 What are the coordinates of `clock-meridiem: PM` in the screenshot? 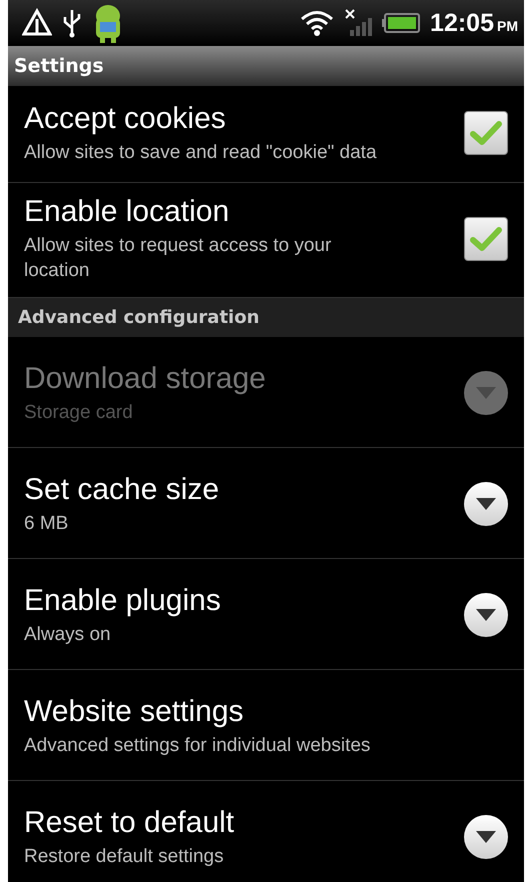 It's located at (507, 26).